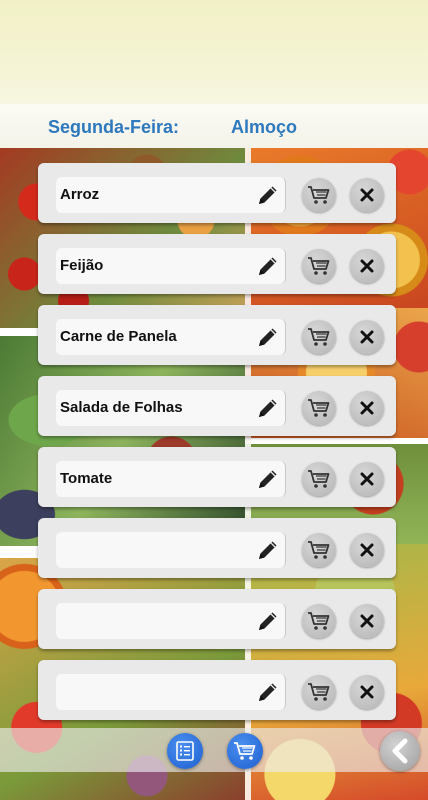 The width and height of the screenshot is (428, 800). I want to click on list-icon, so click(185, 751).